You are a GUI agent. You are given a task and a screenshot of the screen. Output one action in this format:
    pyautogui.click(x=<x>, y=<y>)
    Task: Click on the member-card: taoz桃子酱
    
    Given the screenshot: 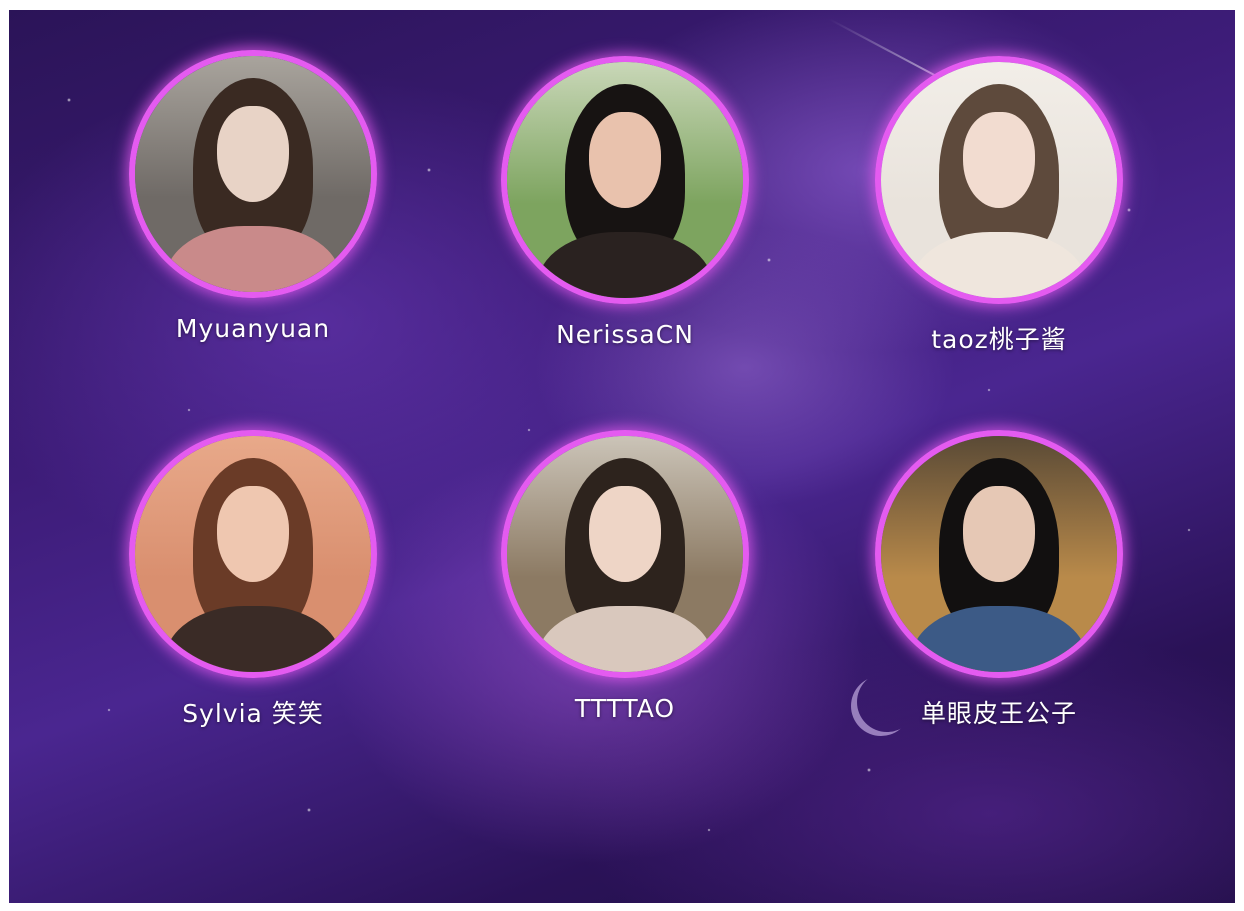 What is the action you would take?
    pyautogui.click(x=999, y=206)
    